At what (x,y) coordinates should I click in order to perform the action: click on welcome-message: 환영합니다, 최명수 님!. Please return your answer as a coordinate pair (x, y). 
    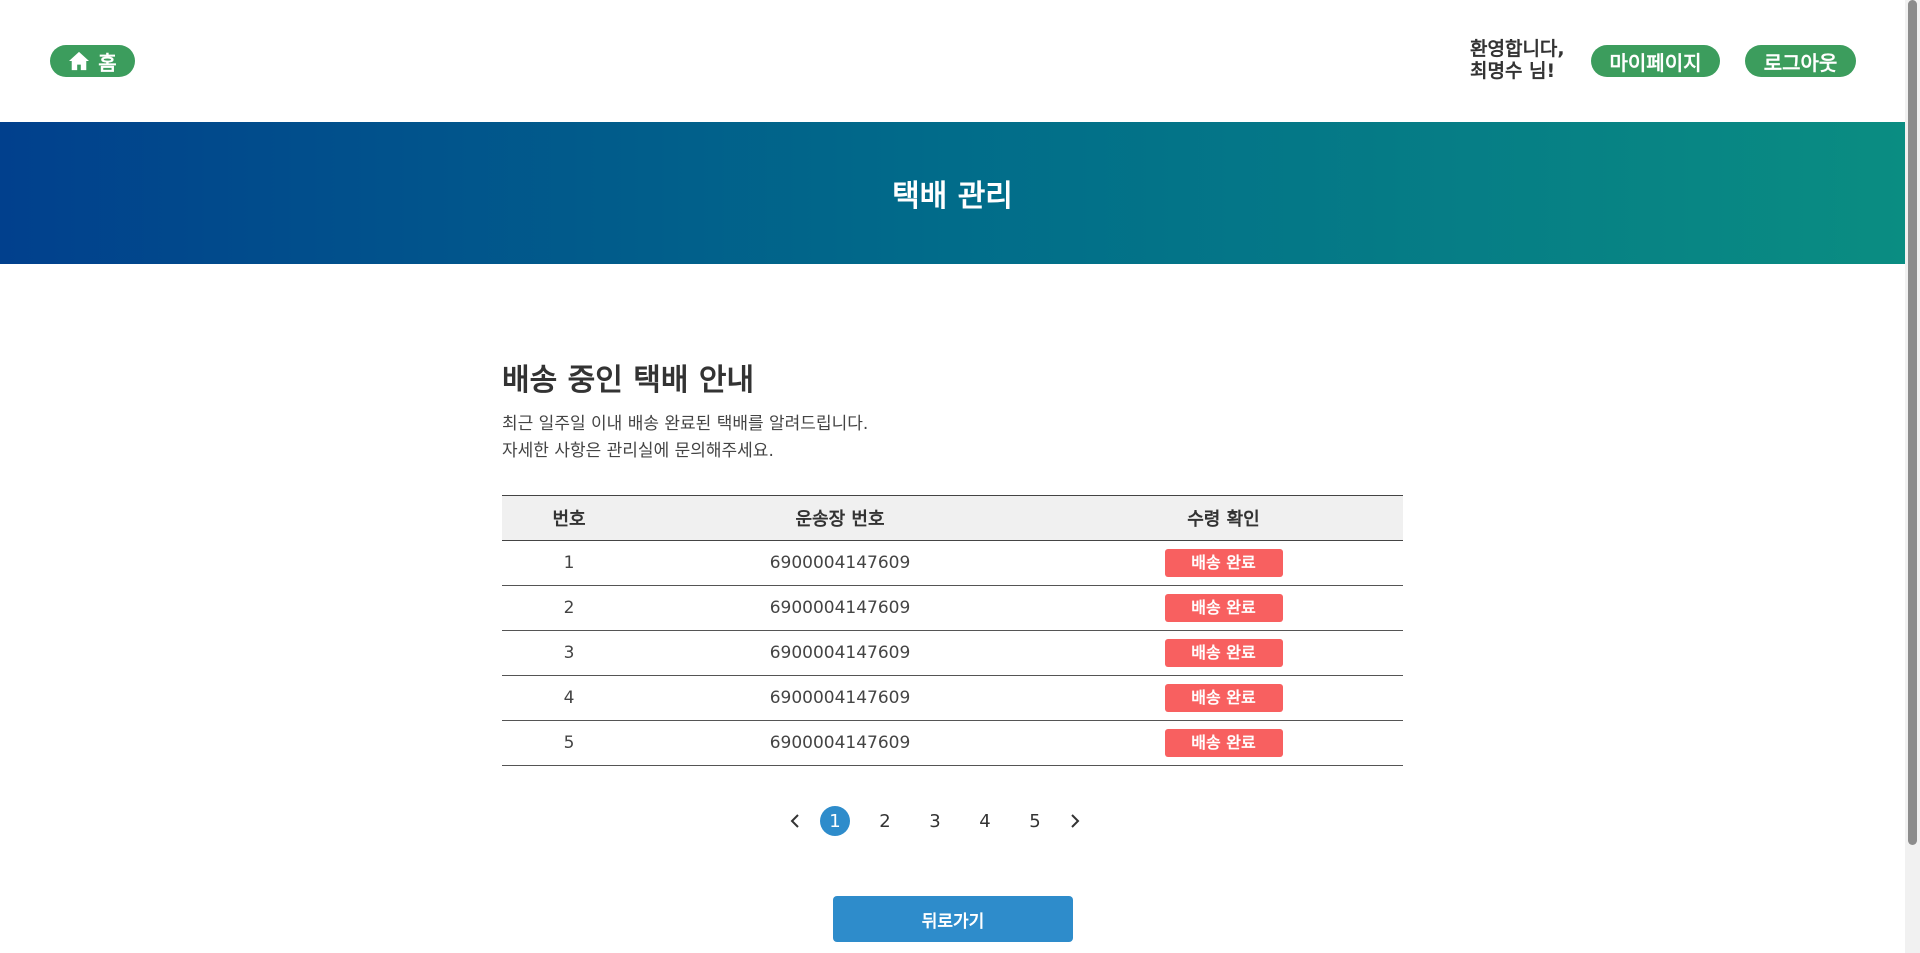
    Looking at the image, I should click on (1517, 60).